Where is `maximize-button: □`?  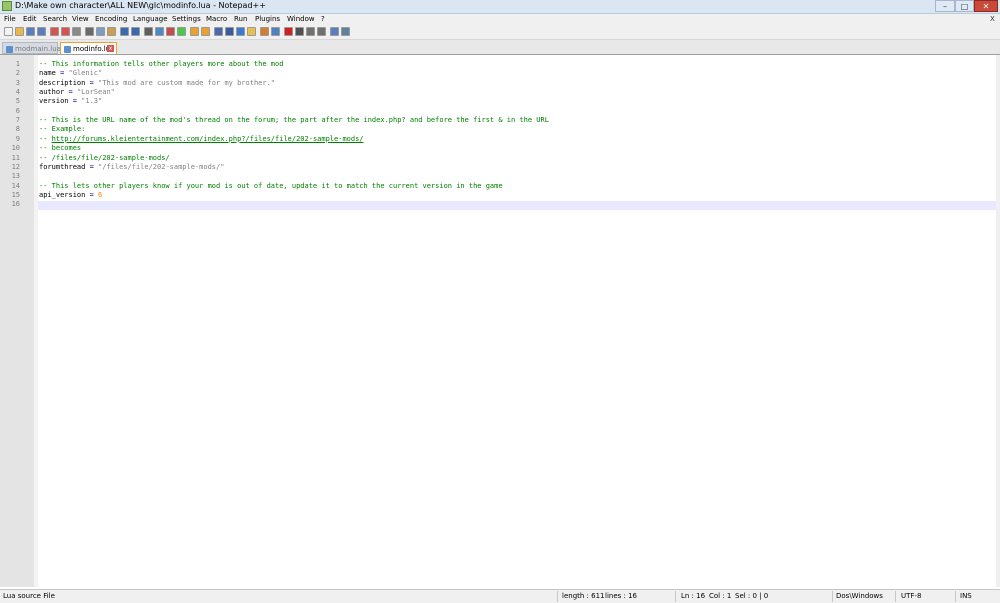 maximize-button: □ is located at coordinates (964, 6).